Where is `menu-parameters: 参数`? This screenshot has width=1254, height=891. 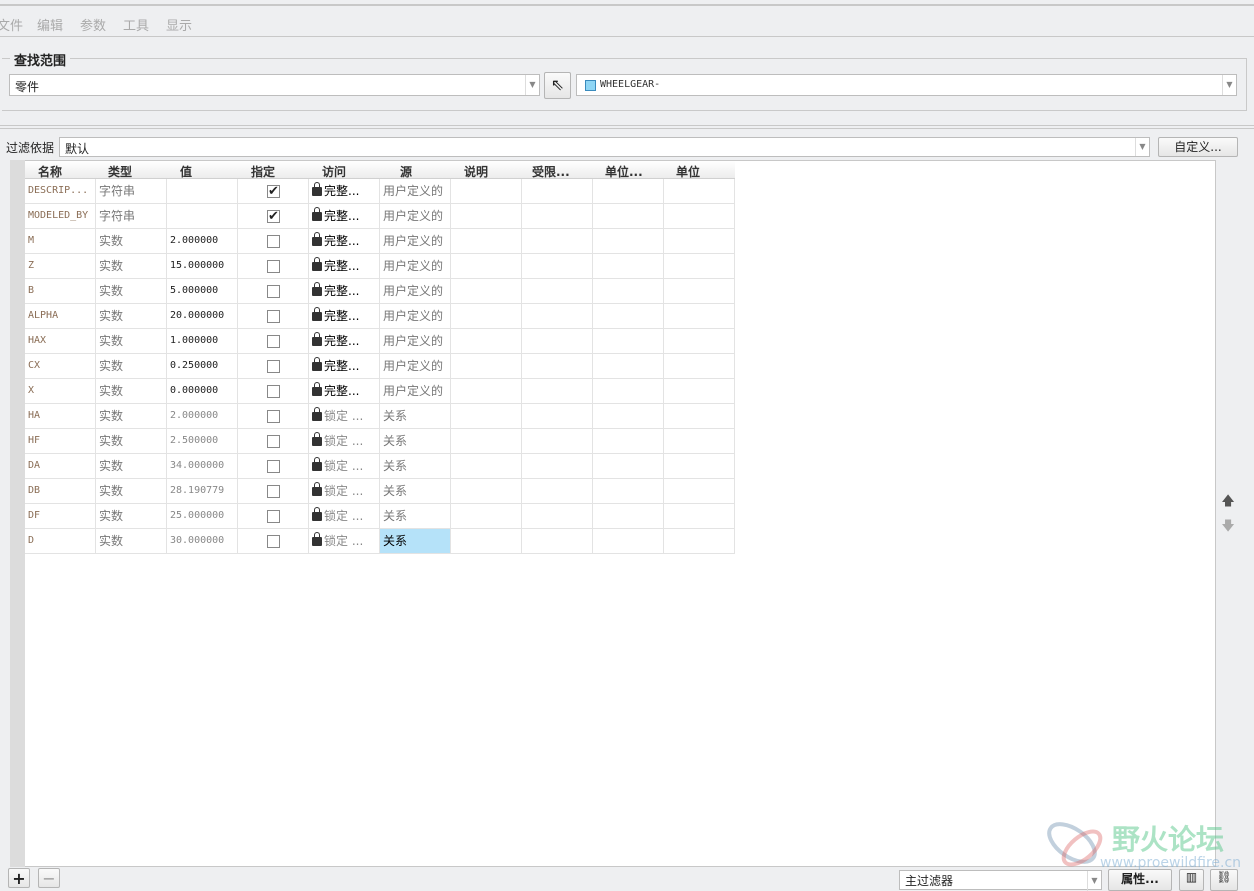 menu-parameters: 参数 is located at coordinates (93, 24).